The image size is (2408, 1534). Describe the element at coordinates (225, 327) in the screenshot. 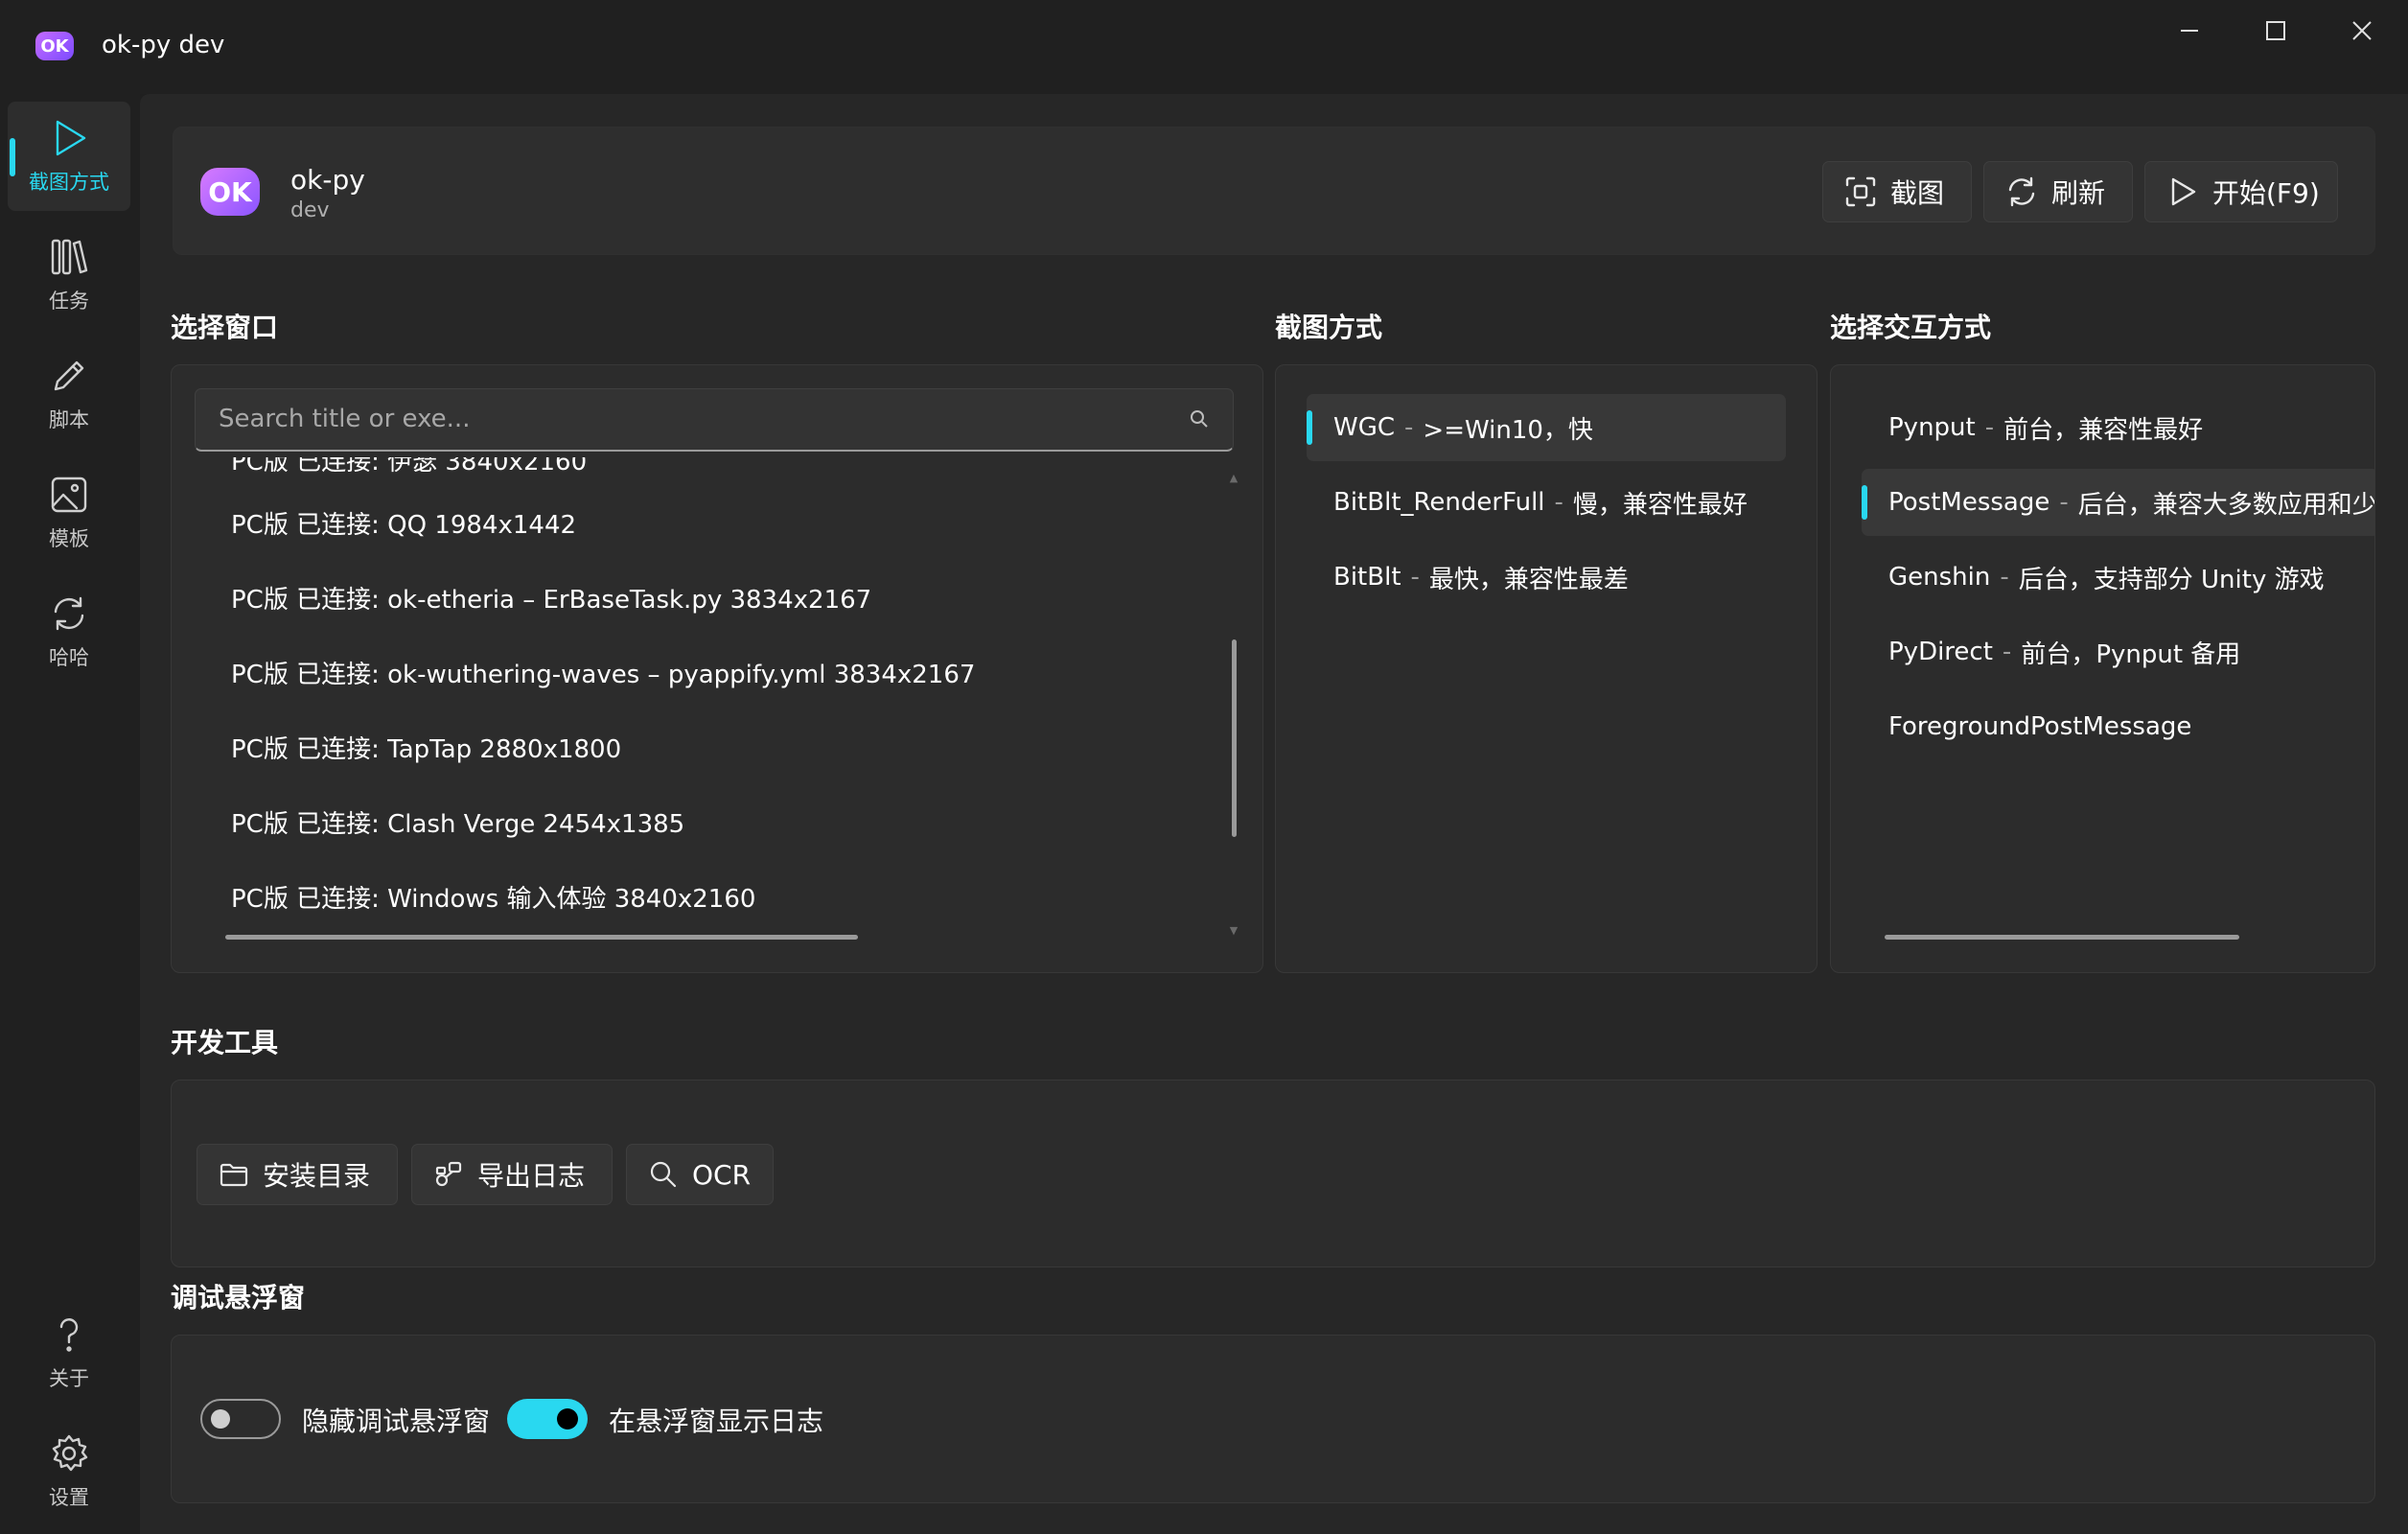

I see `select-window-title: 选择窗口` at that location.